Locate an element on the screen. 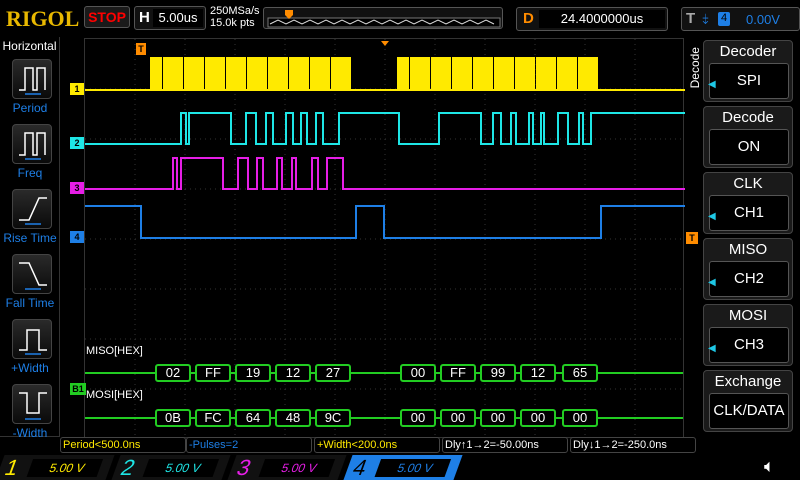 This screenshot has width=800, height=480. delay-value: 24.4000000us is located at coordinates (602, 19).